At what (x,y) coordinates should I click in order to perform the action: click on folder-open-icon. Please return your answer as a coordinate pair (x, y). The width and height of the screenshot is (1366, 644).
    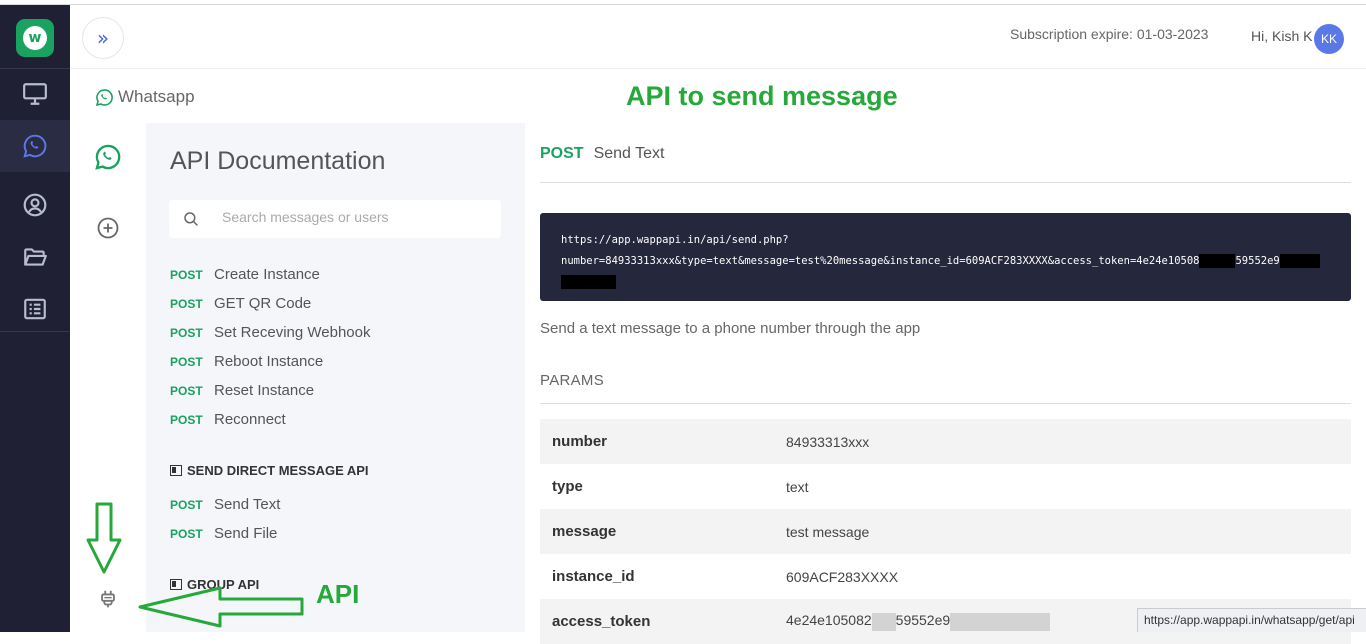
    Looking at the image, I should click on (35, 257).